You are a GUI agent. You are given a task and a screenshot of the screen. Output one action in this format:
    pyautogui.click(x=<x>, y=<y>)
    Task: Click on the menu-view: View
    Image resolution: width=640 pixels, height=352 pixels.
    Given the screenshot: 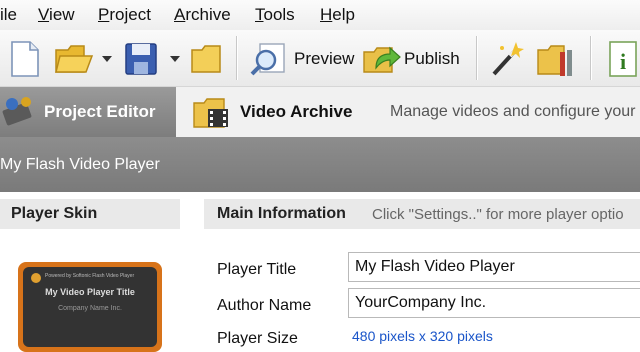 What is the action you would take?
    pyautogui.click(x=56, y=15)
    